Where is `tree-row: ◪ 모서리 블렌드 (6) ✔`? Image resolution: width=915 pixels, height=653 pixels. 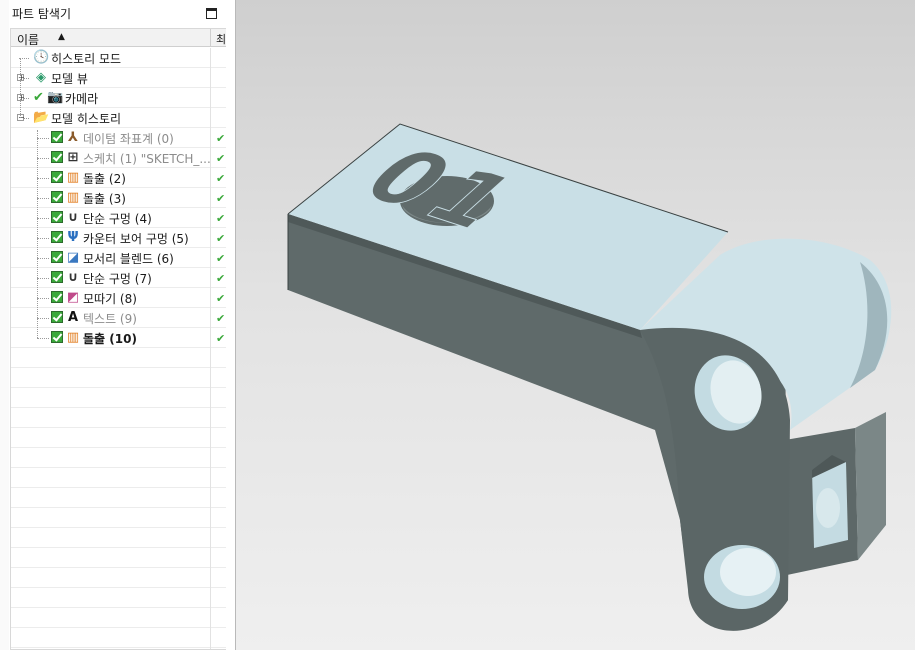 tree-row: ◪ 모서리 블렌드 (6) ✔ is located at coordinates (118, 258).